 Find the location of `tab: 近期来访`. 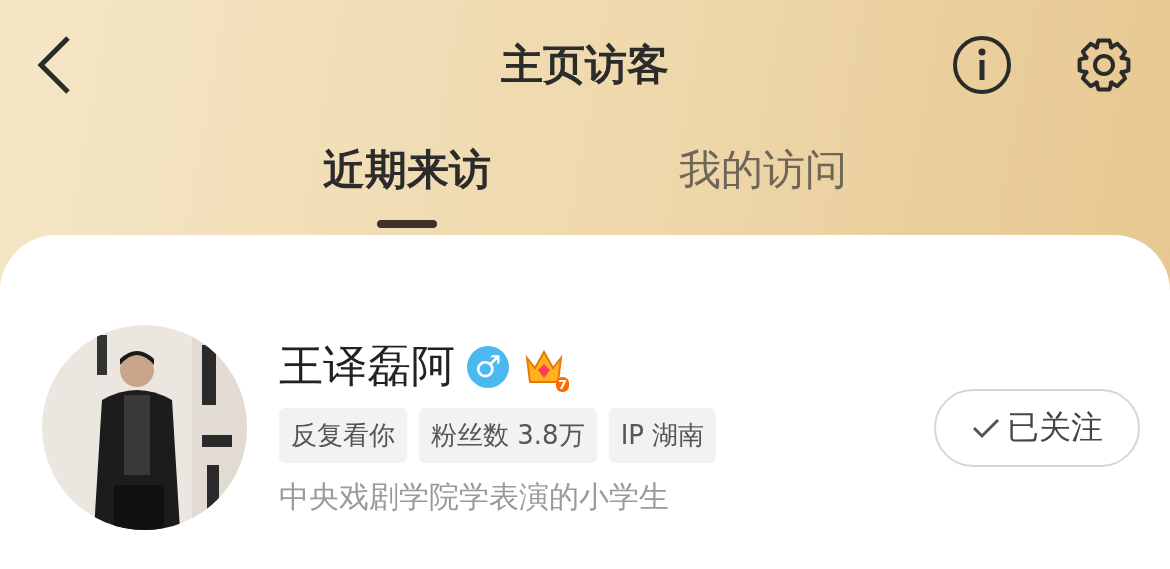

tab: 近期来访 is located at coordinates (407, 182).